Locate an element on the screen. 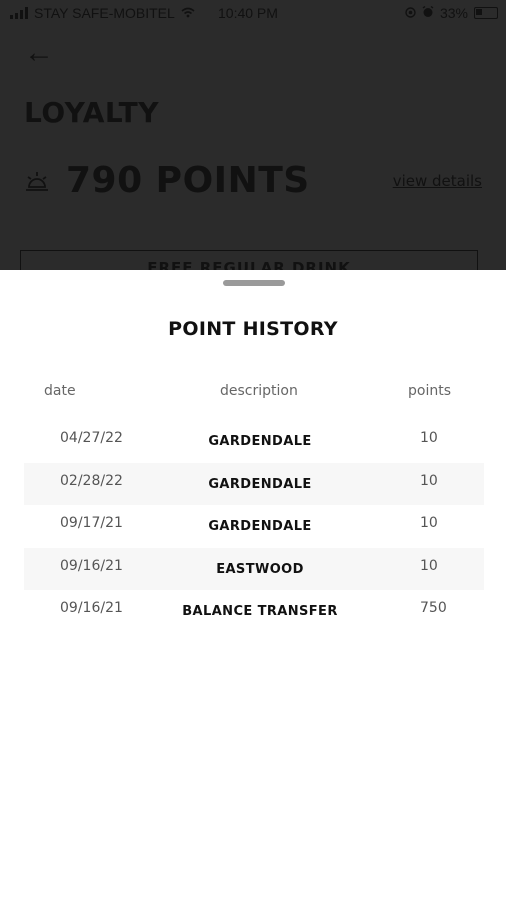 The height and width of the screenshot is (900, 506). reward-card: FREE REGULAR DRINK is located at coordinates (249, 260).